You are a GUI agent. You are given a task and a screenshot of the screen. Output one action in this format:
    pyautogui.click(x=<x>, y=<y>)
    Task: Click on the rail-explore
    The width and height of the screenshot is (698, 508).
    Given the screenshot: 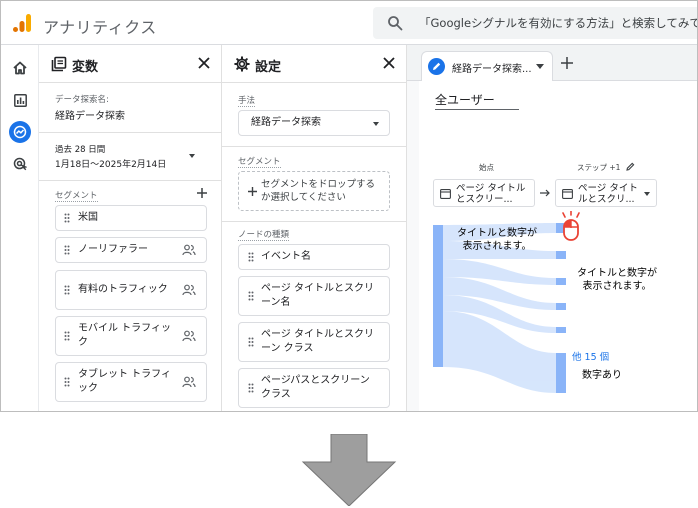 What is the action you would take?
    pyautogui.click(x=20, y=132)
    